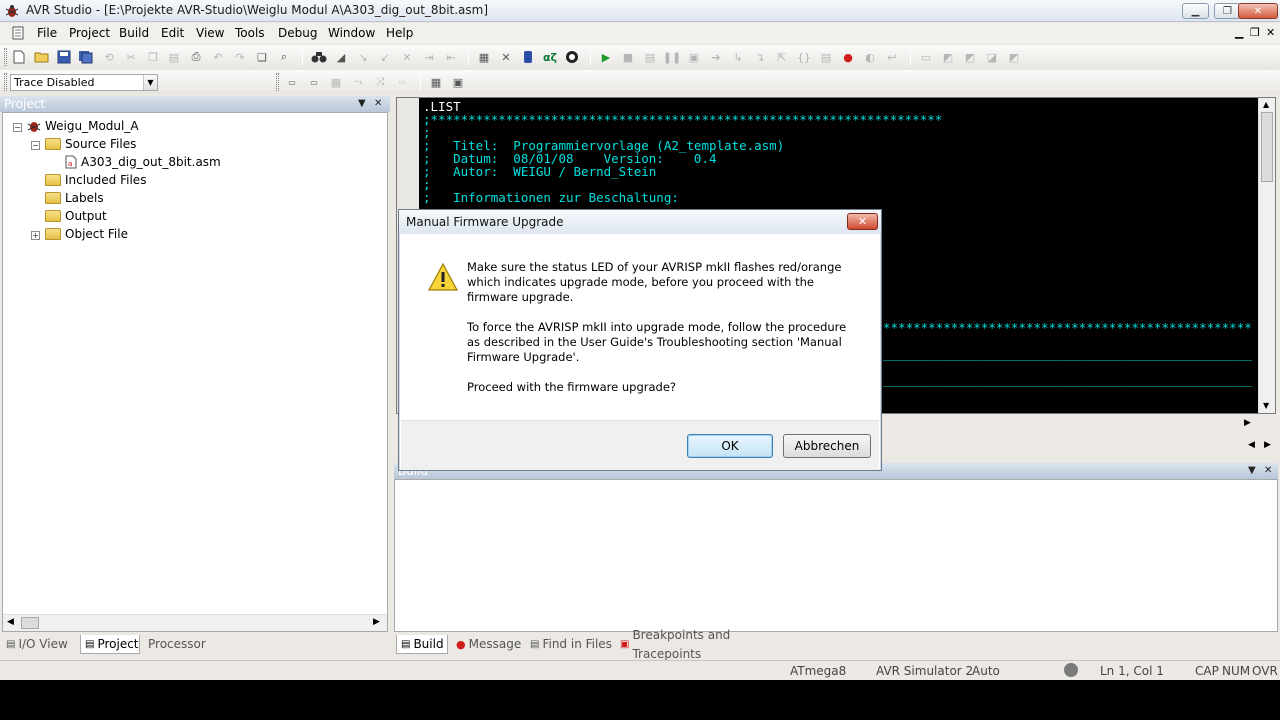 This screenshot has height=720, width=1280. Describe the element at coordinates (892, 57) in the screenshot. I see `quickwatch-icon: ↩` at that location.